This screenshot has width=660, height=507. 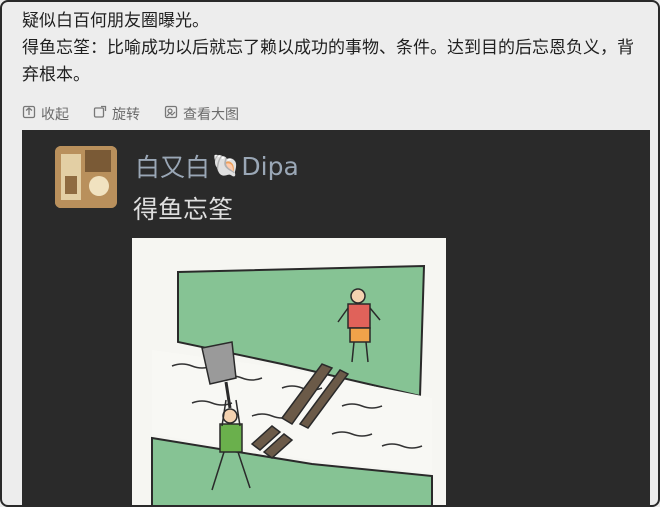 I want to click on view-large-button: 查看大图, so click(x=201, y=114).